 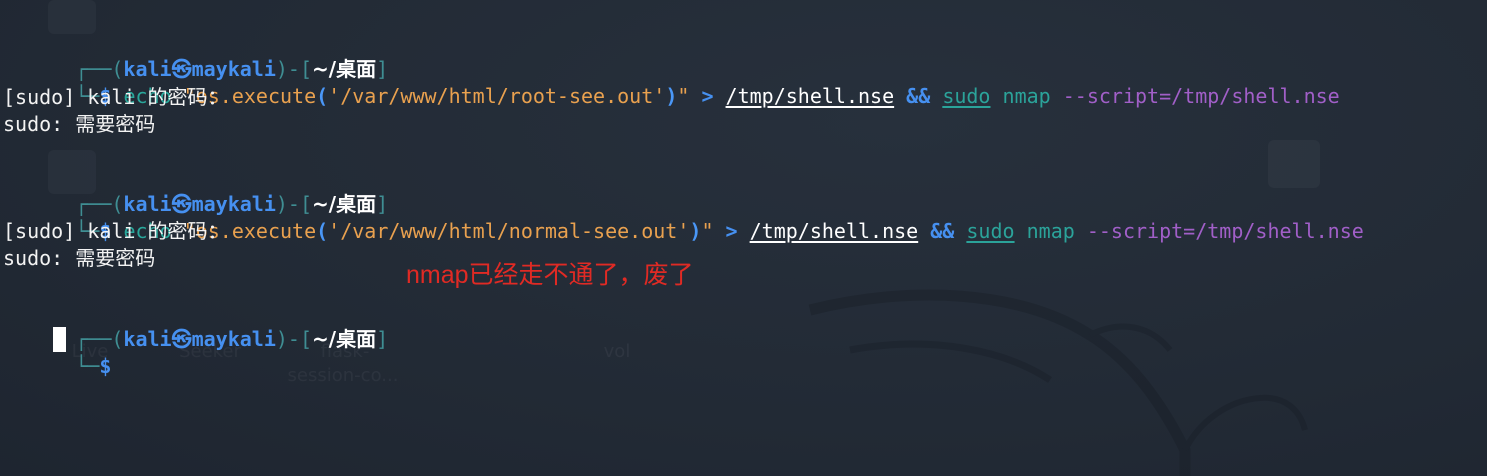 I want to click on prompt-at-symbol: ㉿, so click(x=181, y=339).